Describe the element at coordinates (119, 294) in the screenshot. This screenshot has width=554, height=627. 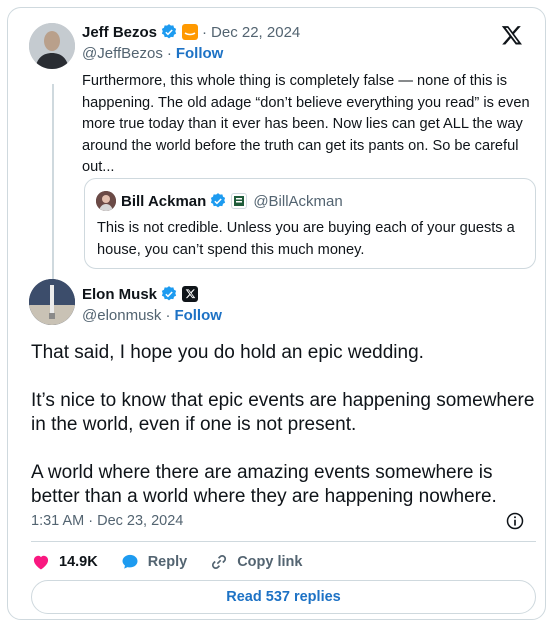
I see `author-name: Elon Musk` at that location.